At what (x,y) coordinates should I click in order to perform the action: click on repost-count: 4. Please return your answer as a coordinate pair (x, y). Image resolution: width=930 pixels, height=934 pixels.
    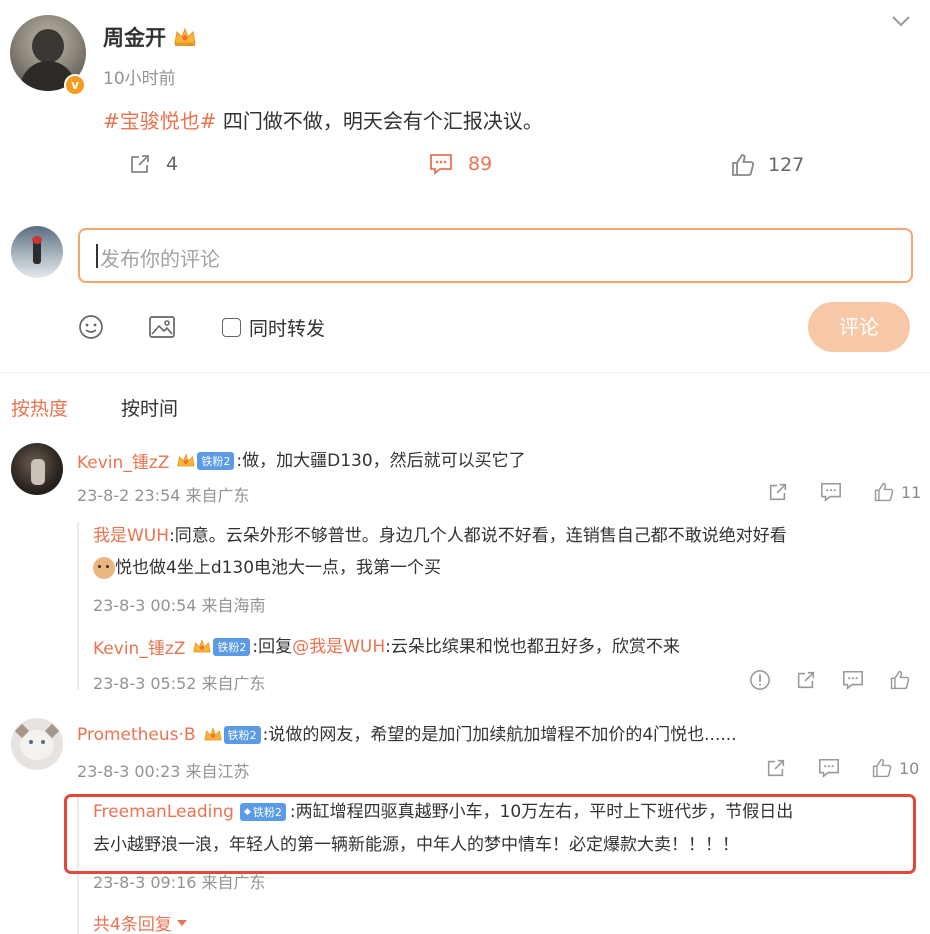
    Looking at the image, I should click on (172, 164).